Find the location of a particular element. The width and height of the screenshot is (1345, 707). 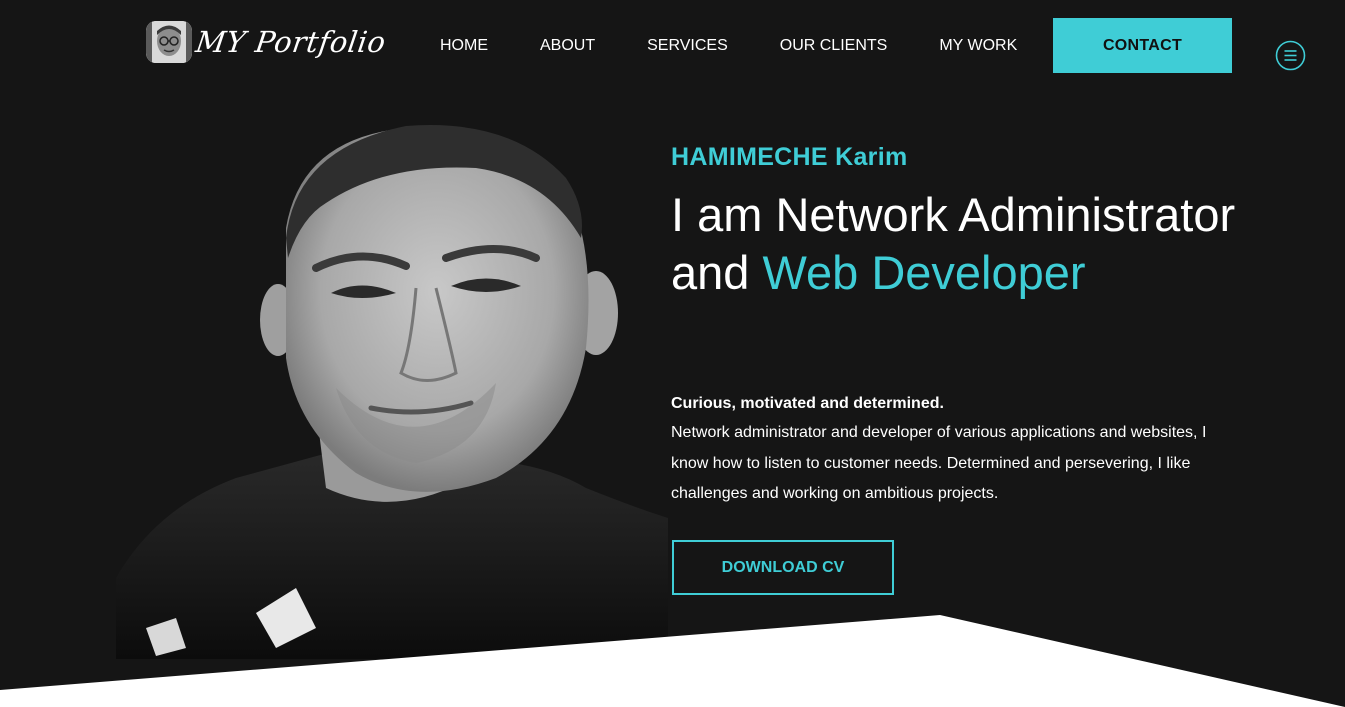

nav-my-work: MY WORK is located at coordinates (978, 46).